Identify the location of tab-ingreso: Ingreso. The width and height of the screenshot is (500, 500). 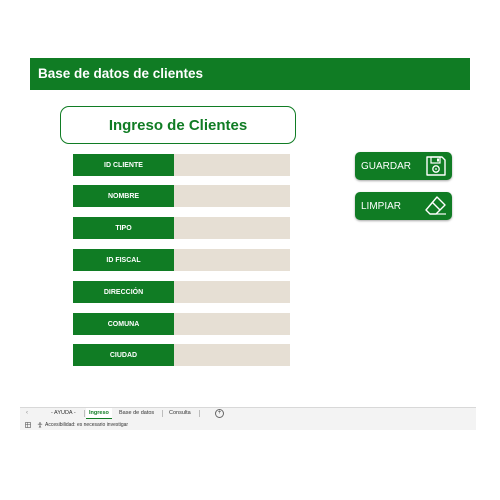
(99, 413).